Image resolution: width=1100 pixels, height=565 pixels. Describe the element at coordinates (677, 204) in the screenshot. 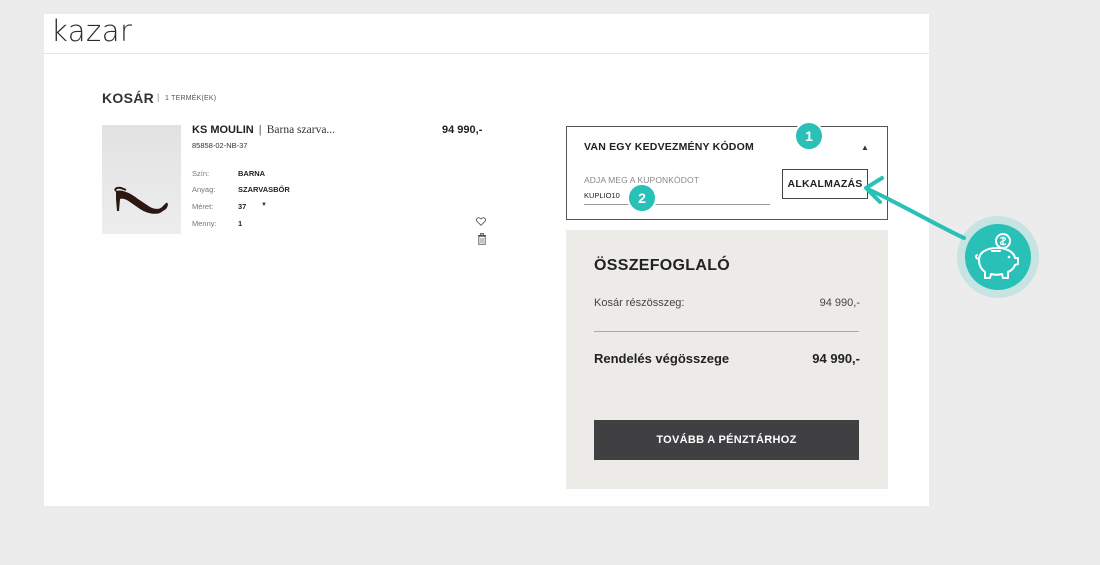

I see `coupon-input-underline` at that location.